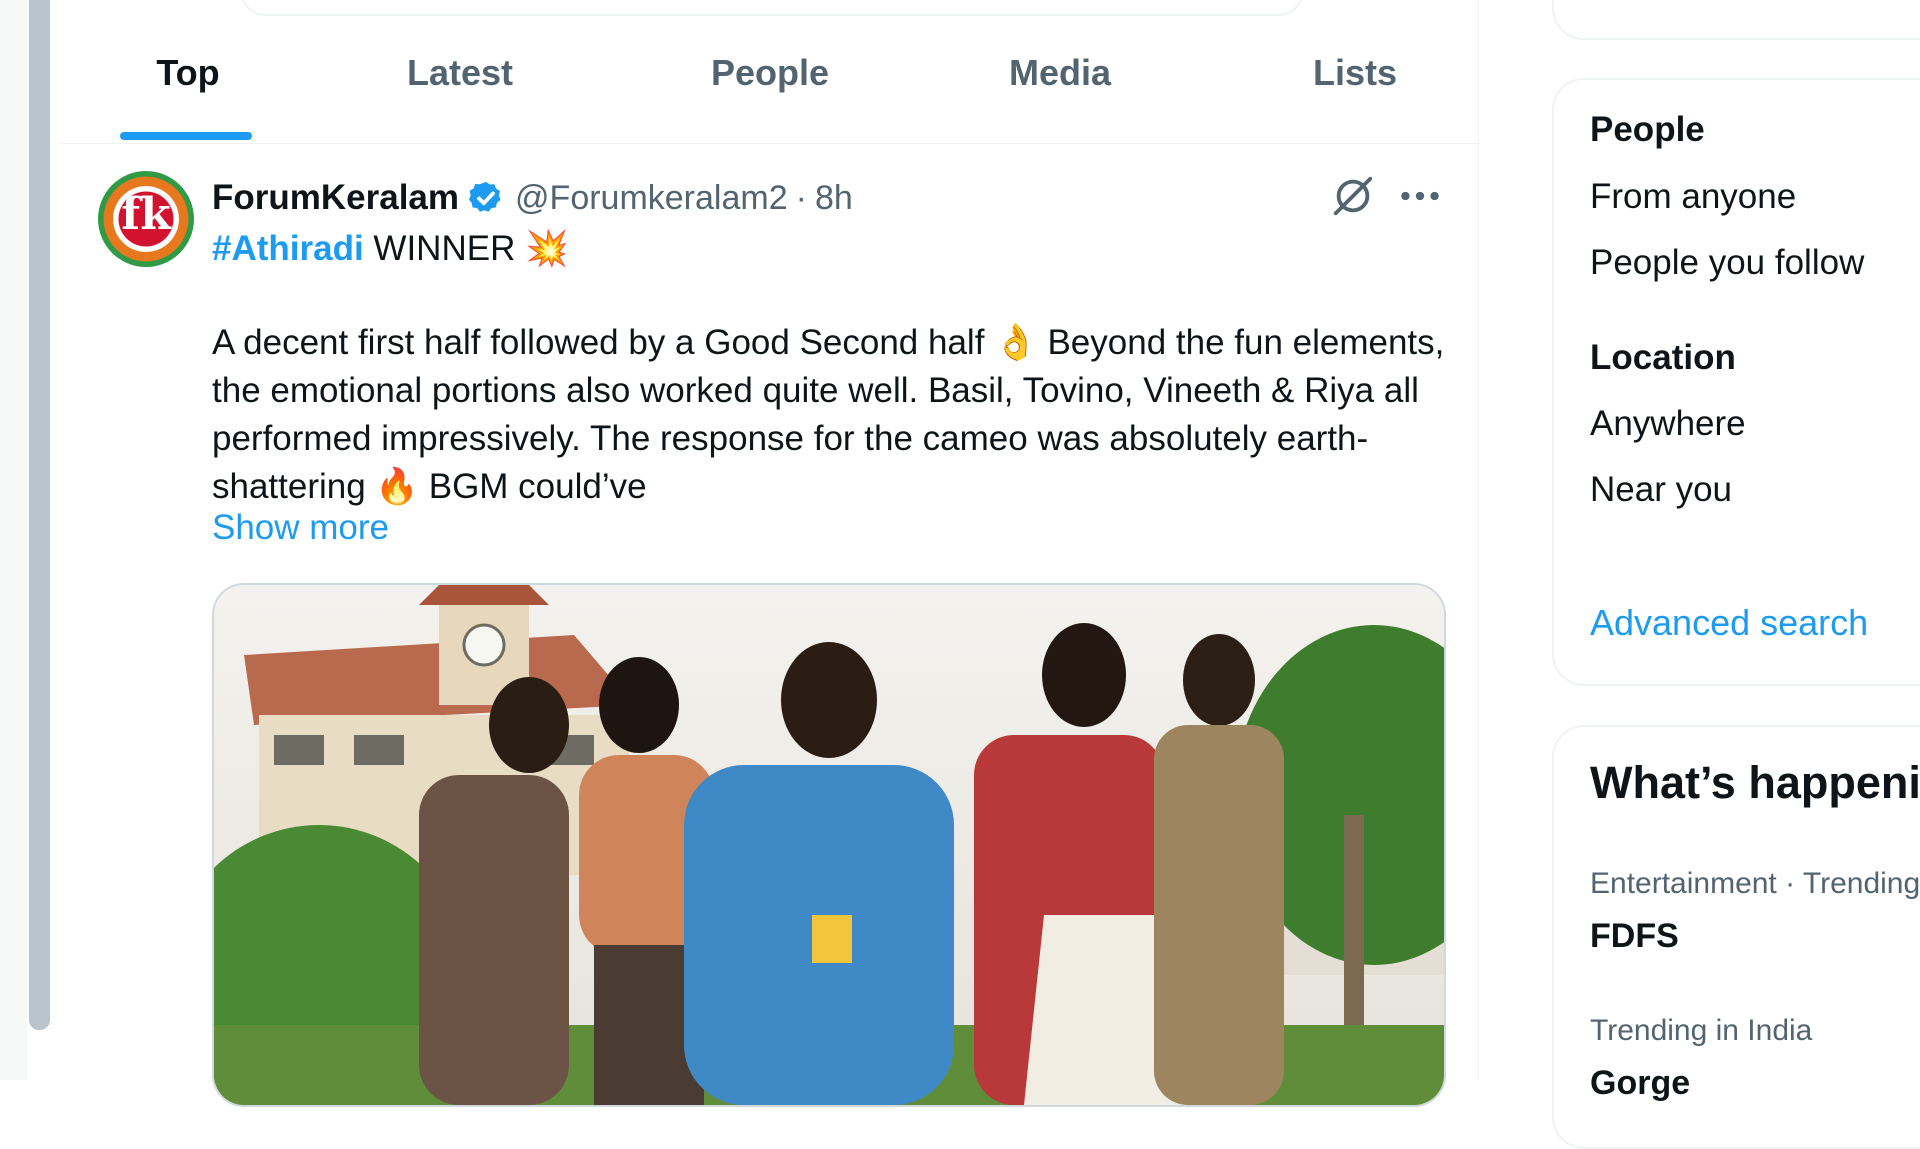 The width and height of the screenshot is (1920, 1149). I want to click on advanced-search-link: Advanced search, so click(1729, 623).